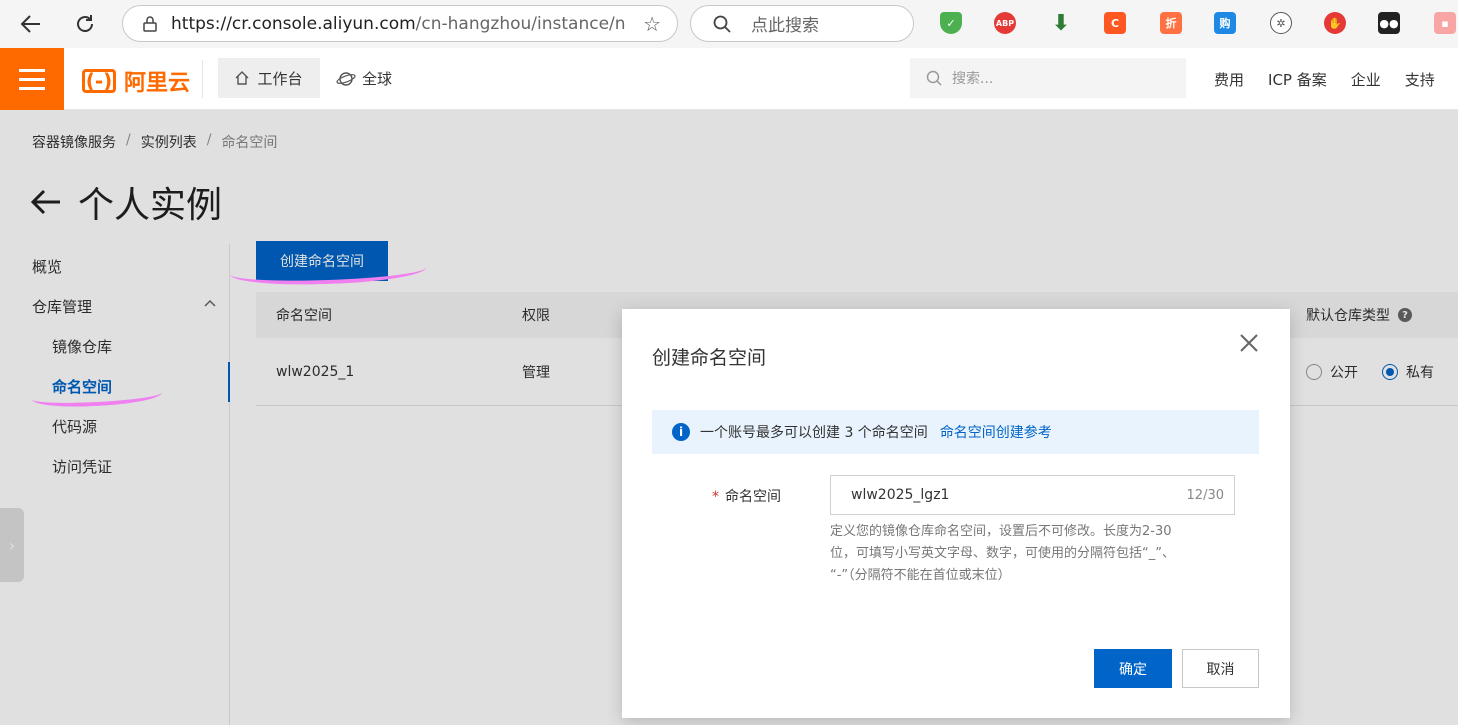  I want to click on namespace-input: 12/30, so click(1032, 495).